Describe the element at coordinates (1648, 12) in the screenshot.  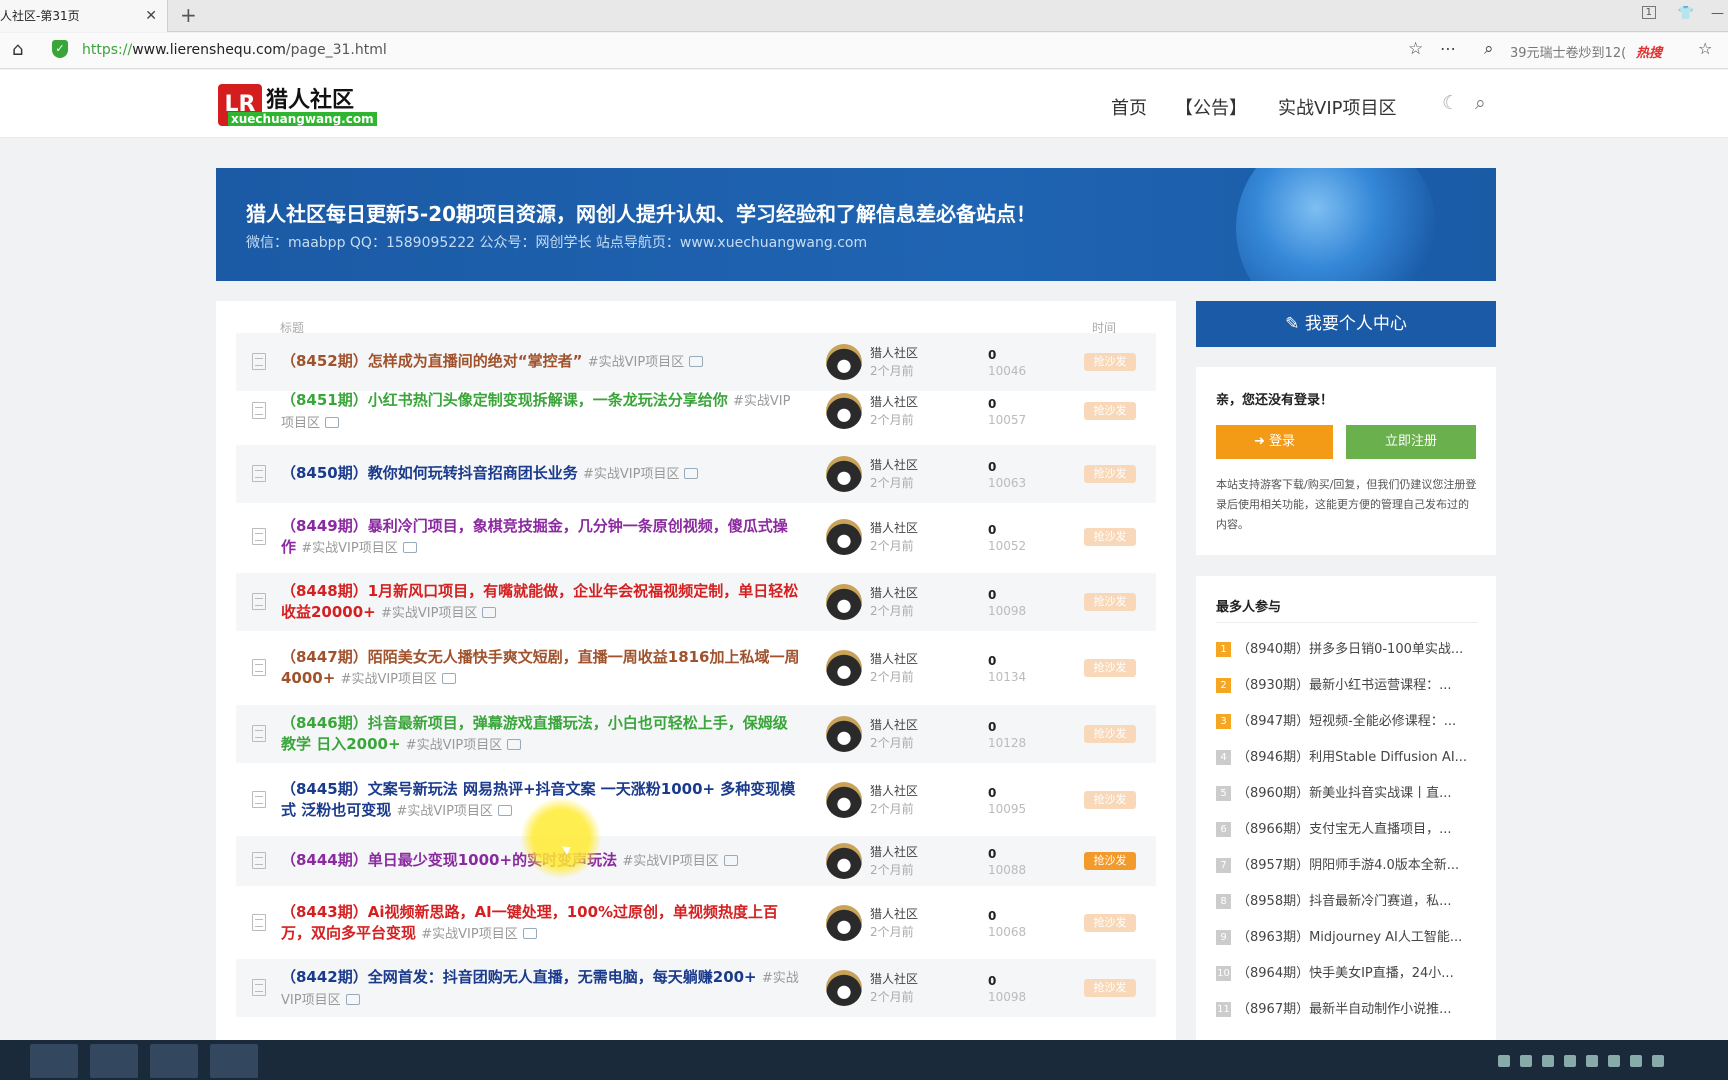
I see `tab-count-badge: 1` at that location.